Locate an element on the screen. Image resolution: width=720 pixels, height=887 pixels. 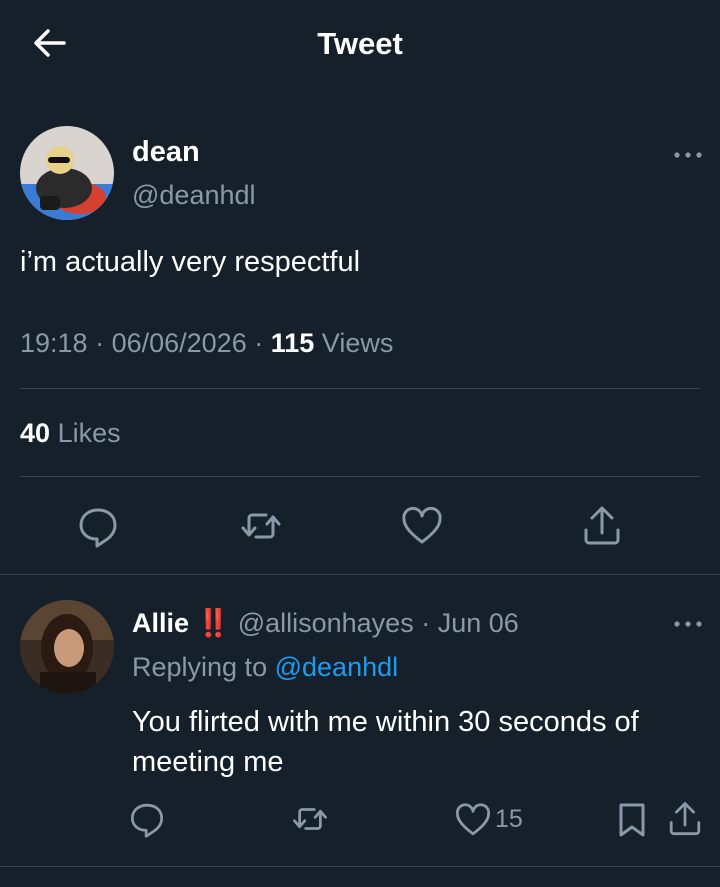
tweet-text: i’m actually very respectful is located at coordinates (190, 262).